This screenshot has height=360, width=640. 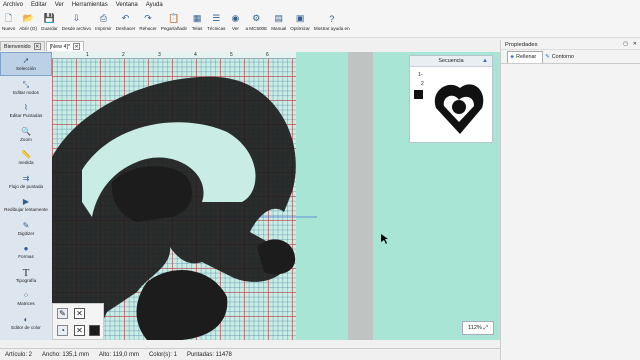 I want to click on status-height: Alto: 119,0 mm, so click(x=119, y=354).